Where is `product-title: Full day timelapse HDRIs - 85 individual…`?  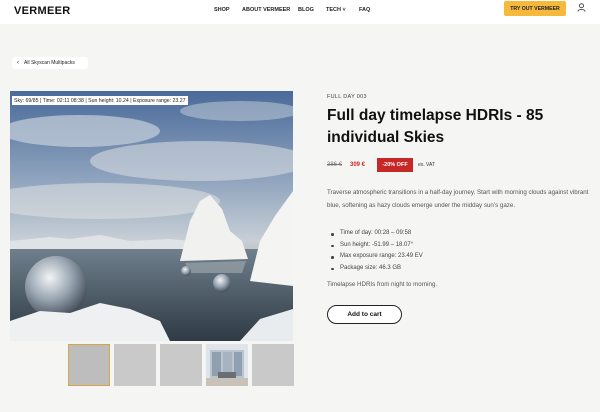
product-title: Full day timelapse HDRIs - 85 individual… is located at coordinates (435, 126).